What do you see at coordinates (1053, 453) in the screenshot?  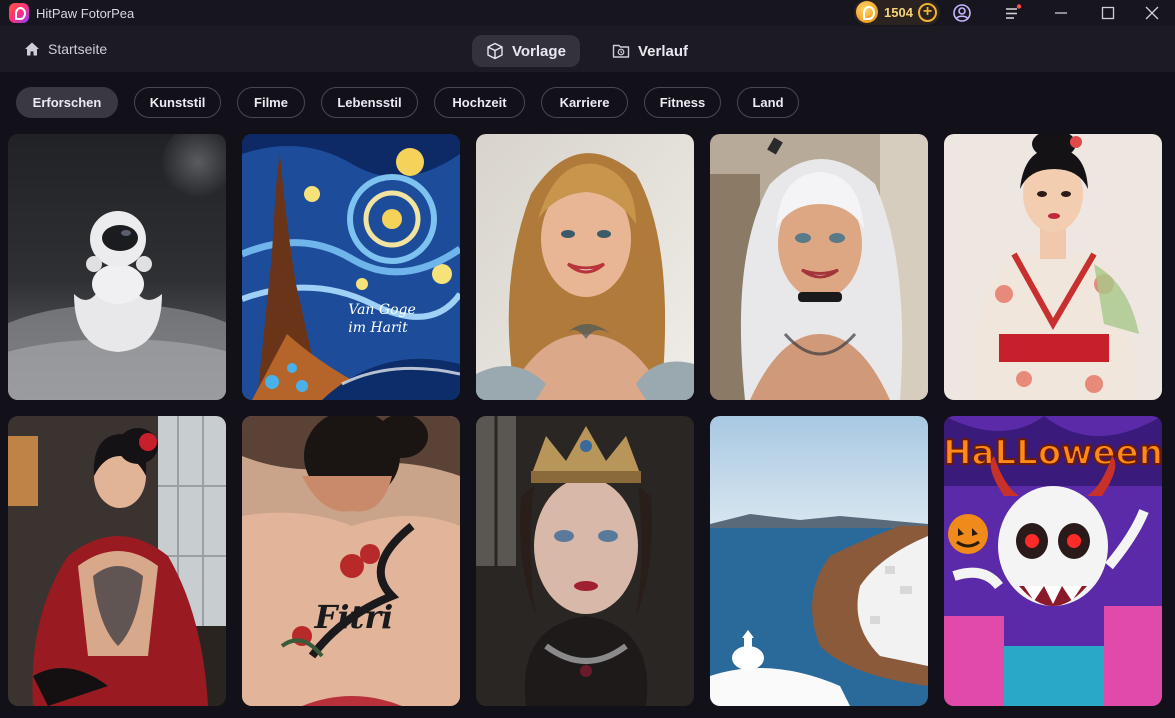 I see `halloween-caption: HaLLoween` at bounding box center [1053, 453].